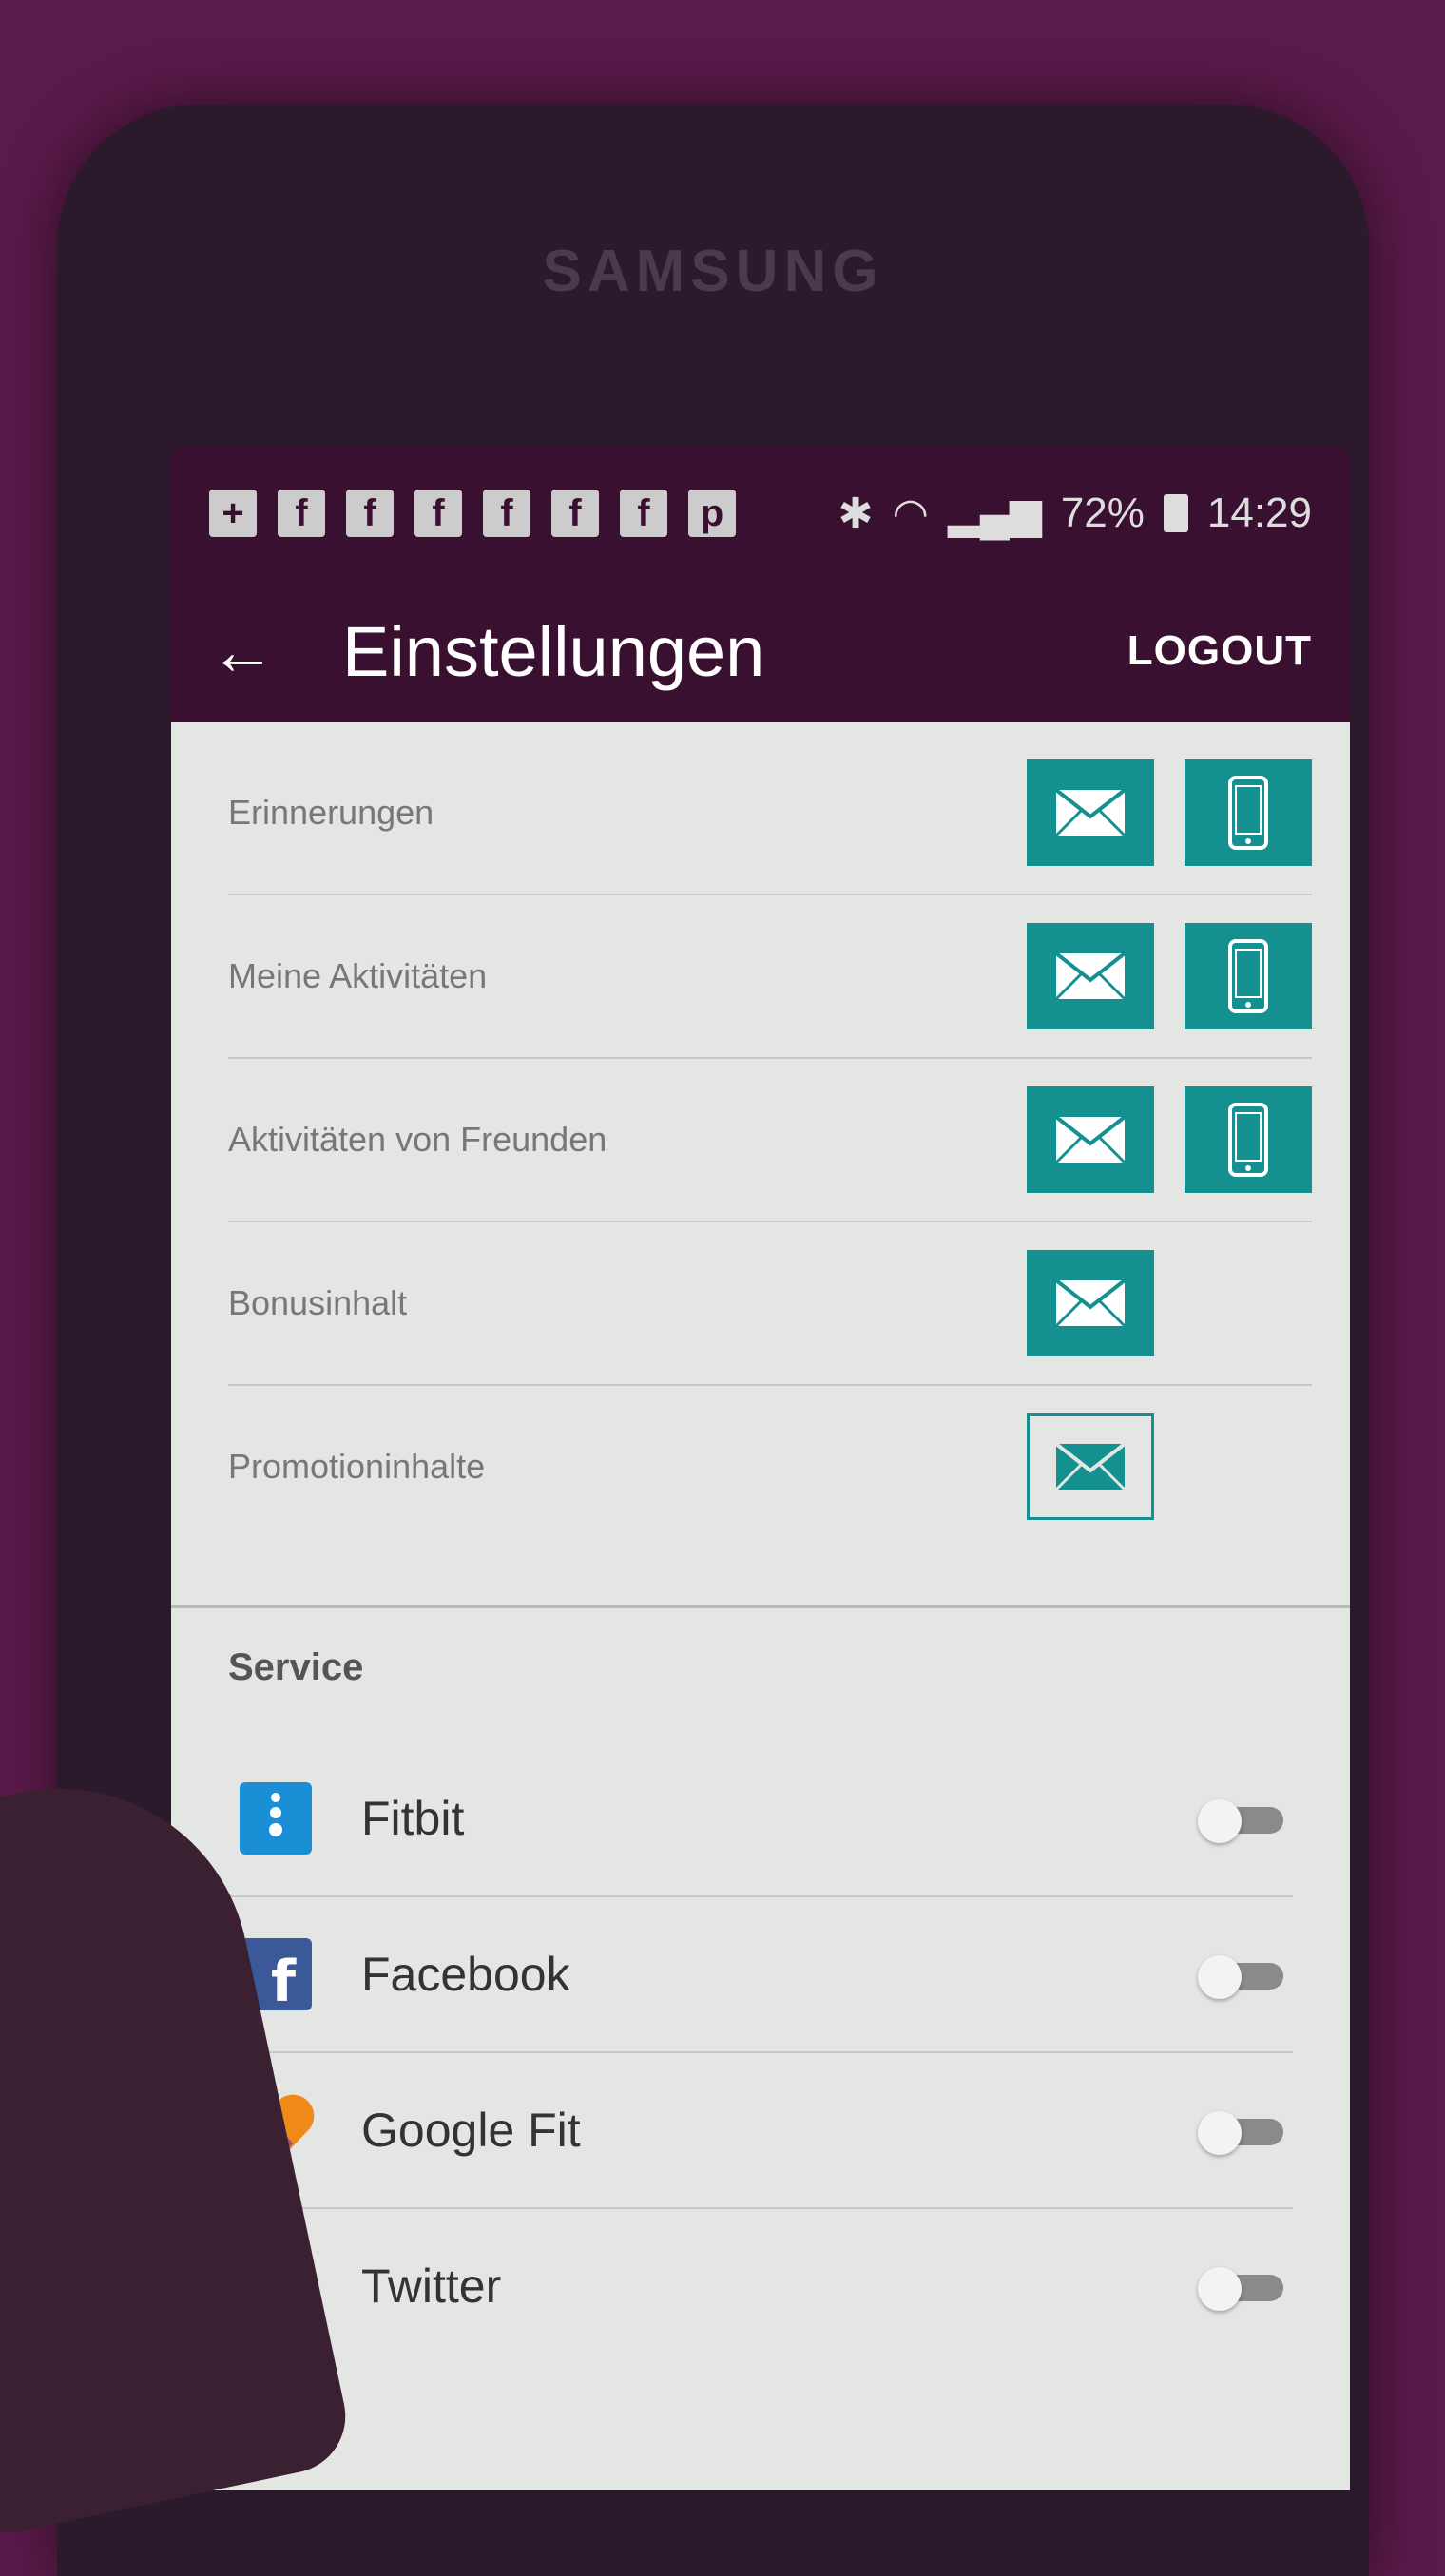  Describe the element at coordinates (760, 2286) in the screenshot. I see `service-row-twitter: Twitter` at that location.